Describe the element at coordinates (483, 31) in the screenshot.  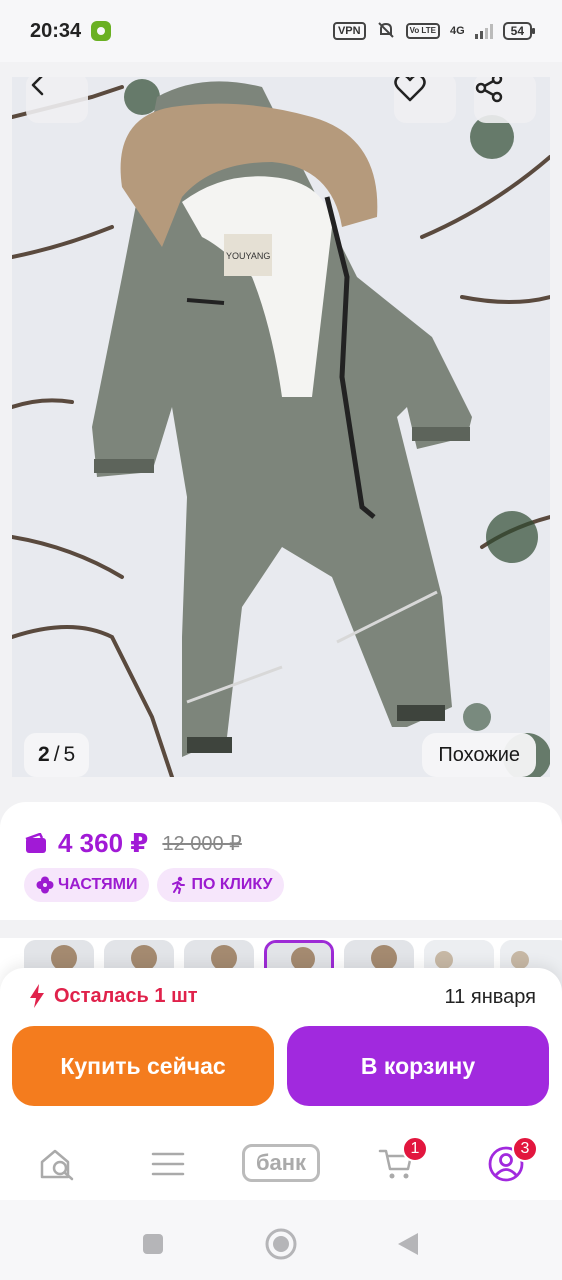
I see `signal-icon` at that location.